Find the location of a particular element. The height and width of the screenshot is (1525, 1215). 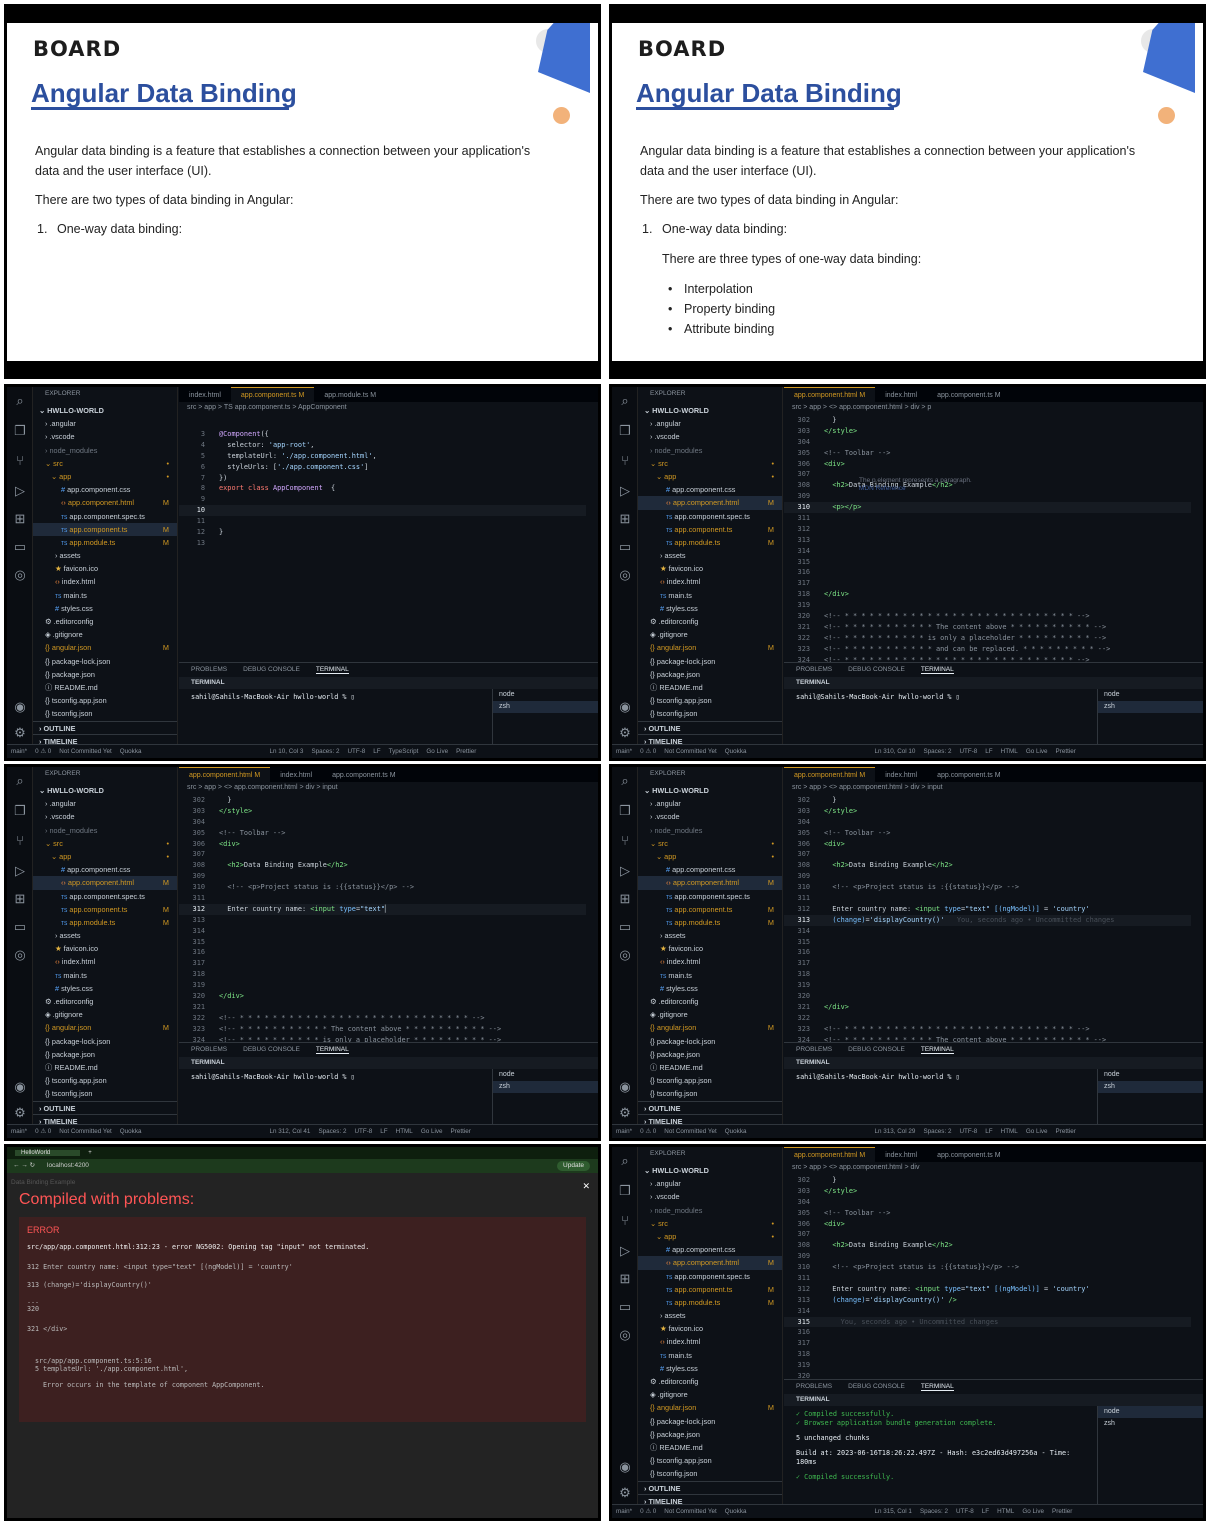

prettier-status: Prettier is located at coordinates (1066, 751).